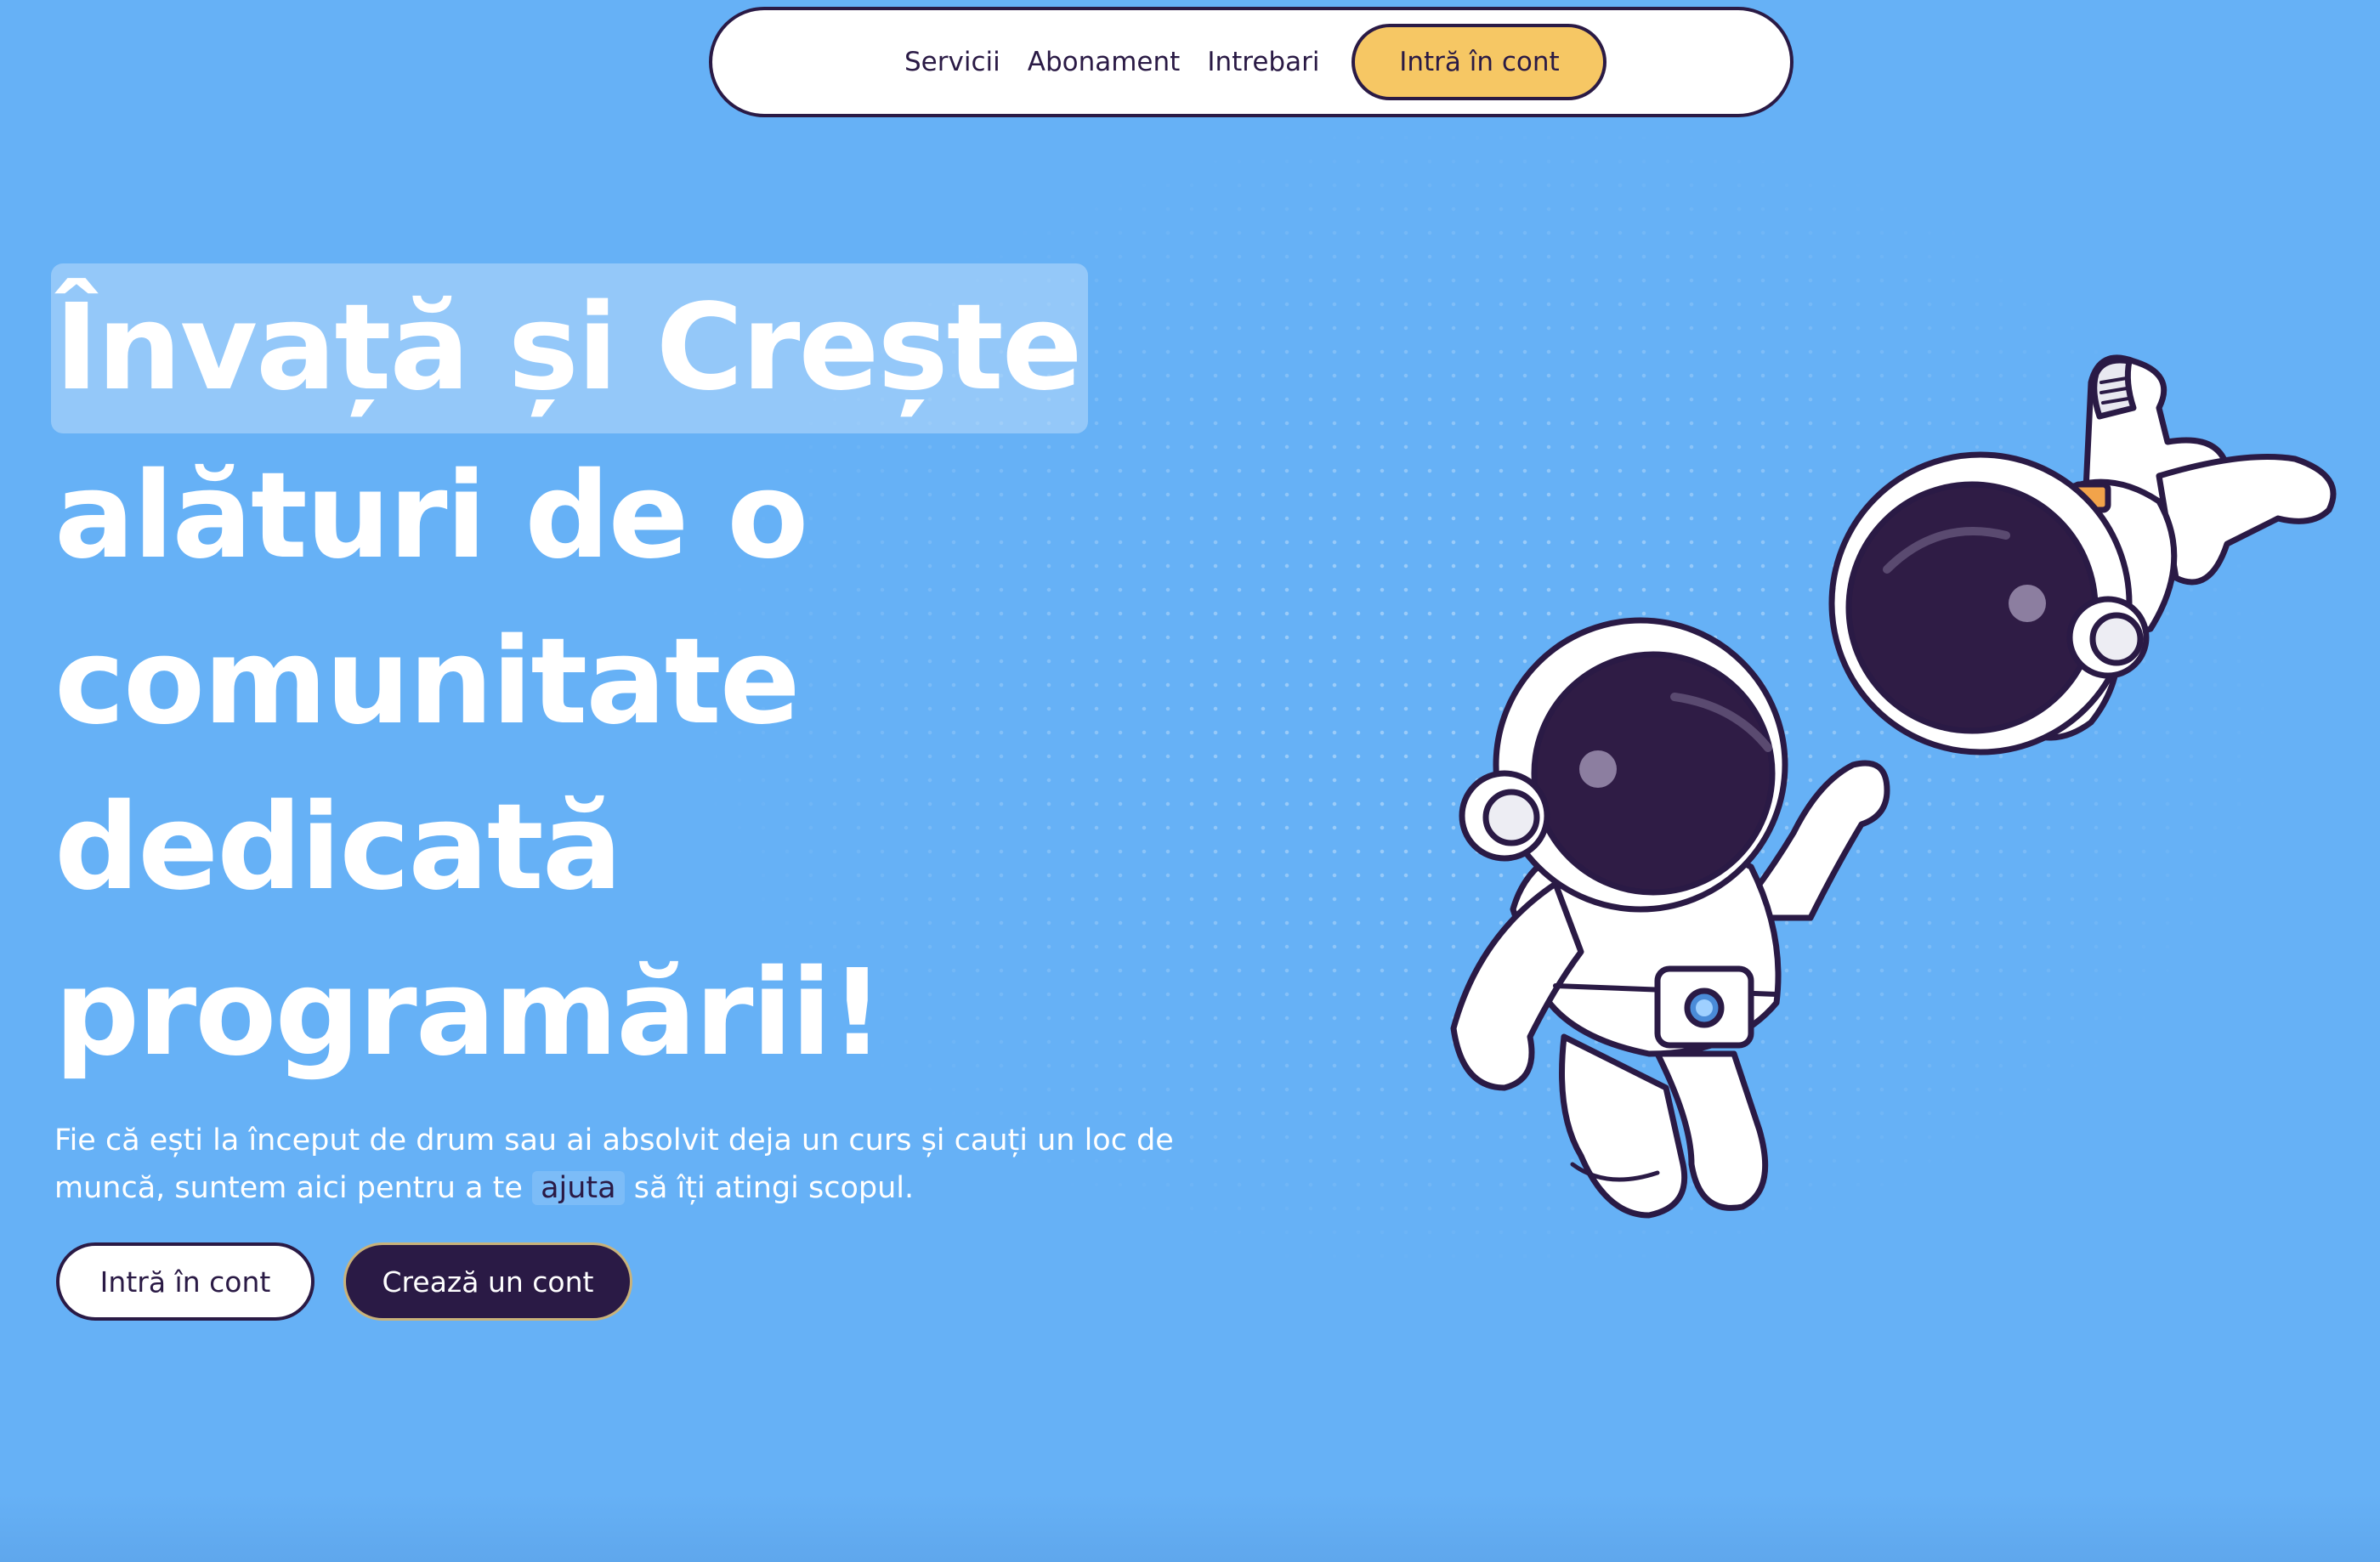 The width and height of the screenshot is (2380, 1562). Describe the element at coordinates (1670, 918) in the screenshot. I see `astronaut-left` at that location.